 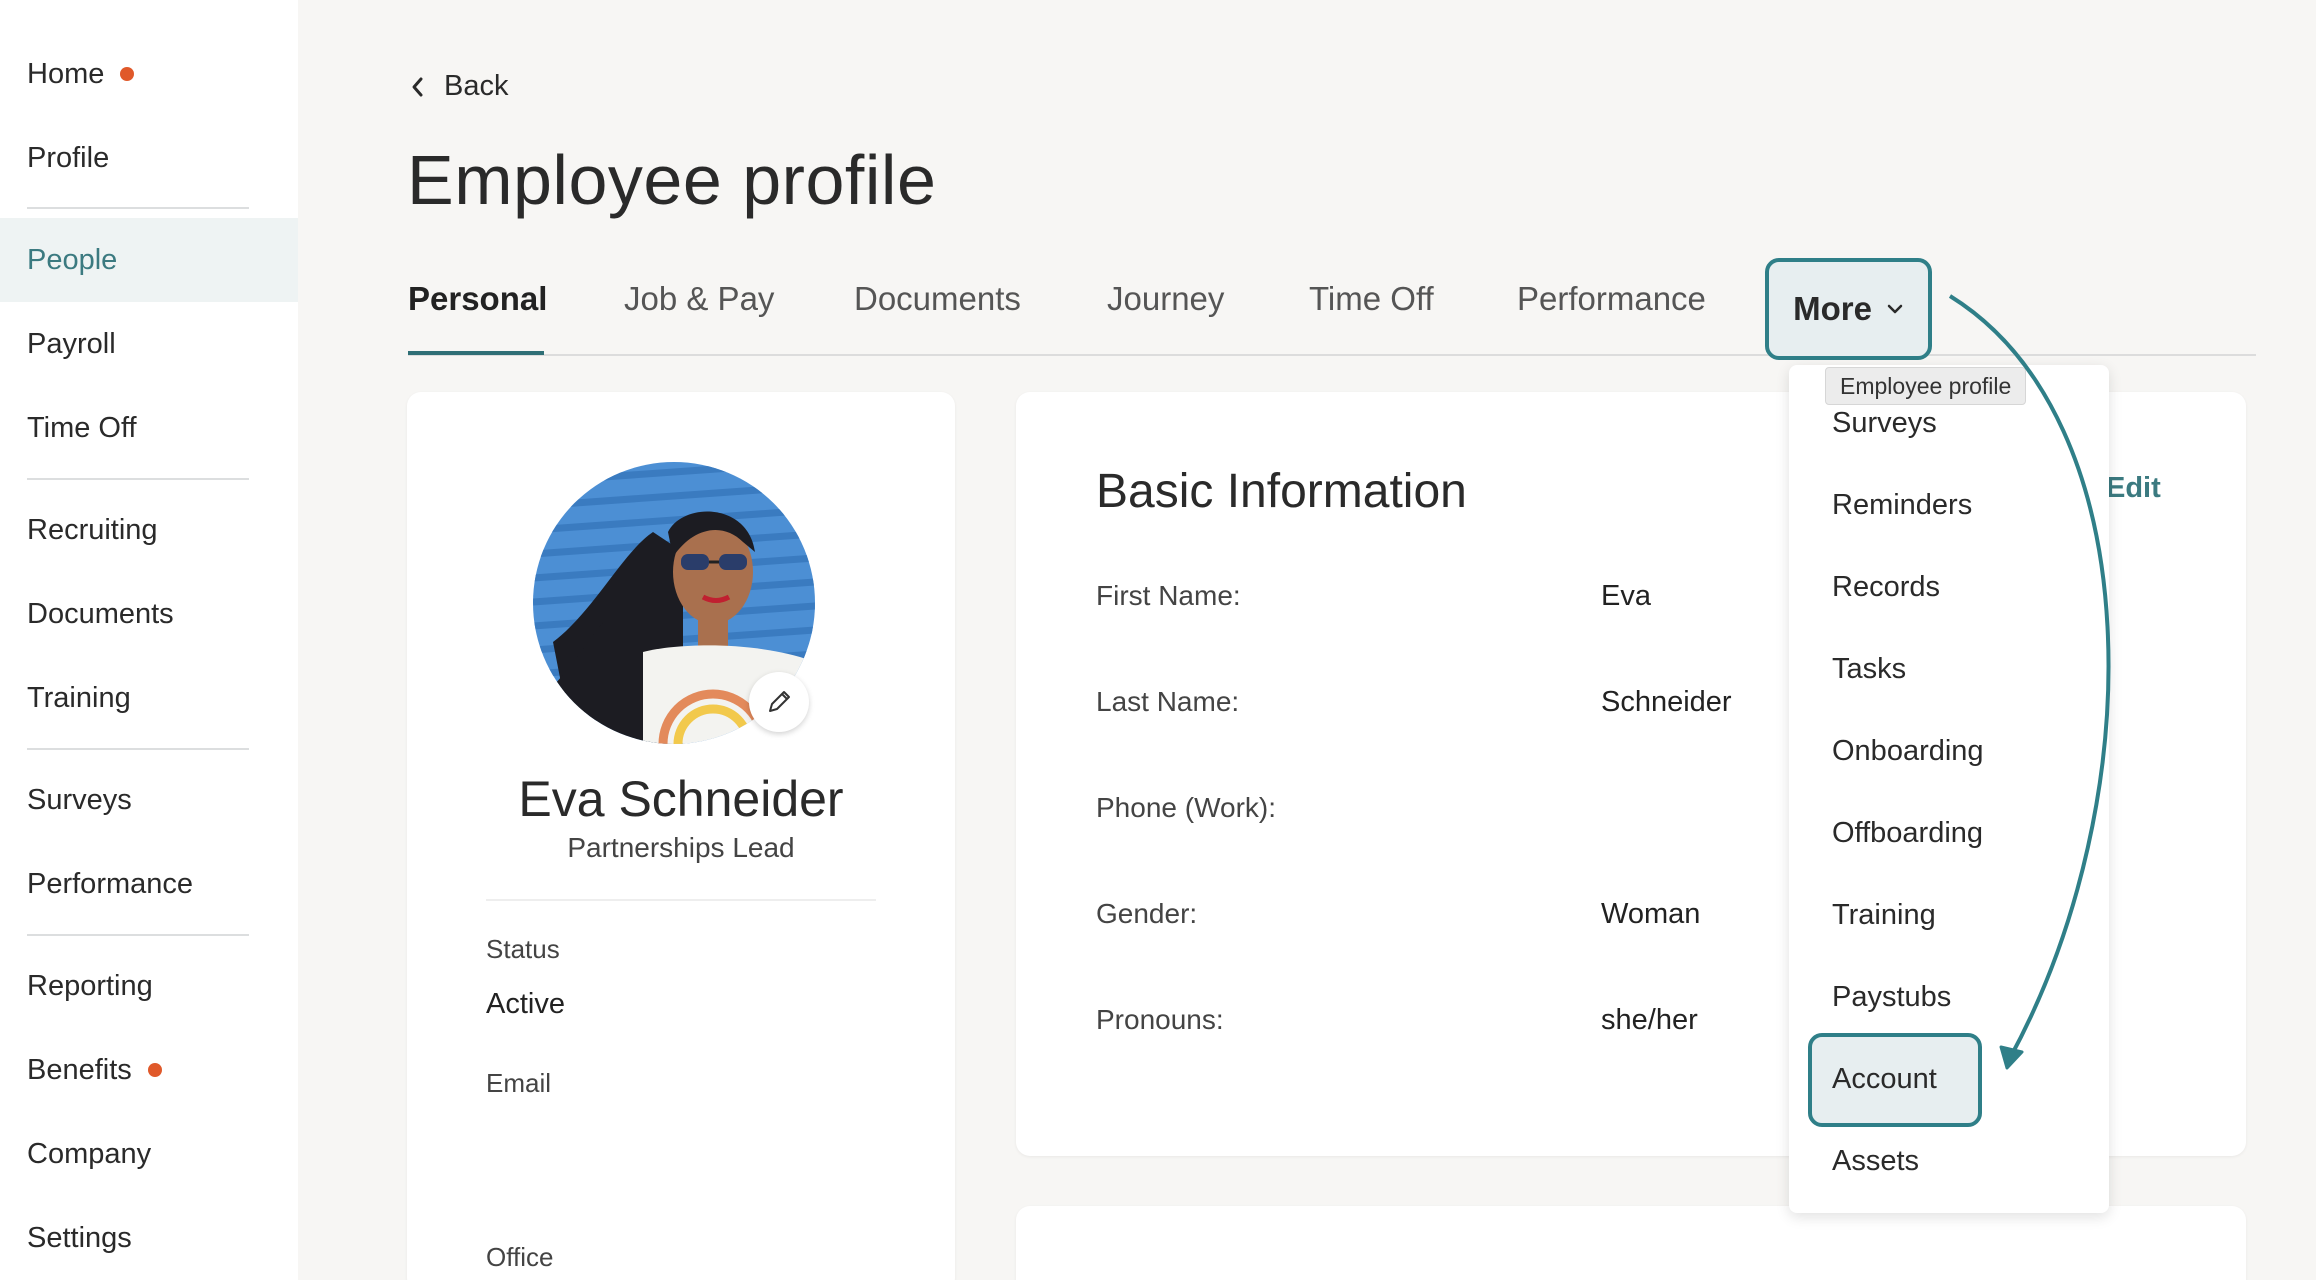 I want to click on sidebar-item-reporting: Reporting, so click(x=149, y=986).